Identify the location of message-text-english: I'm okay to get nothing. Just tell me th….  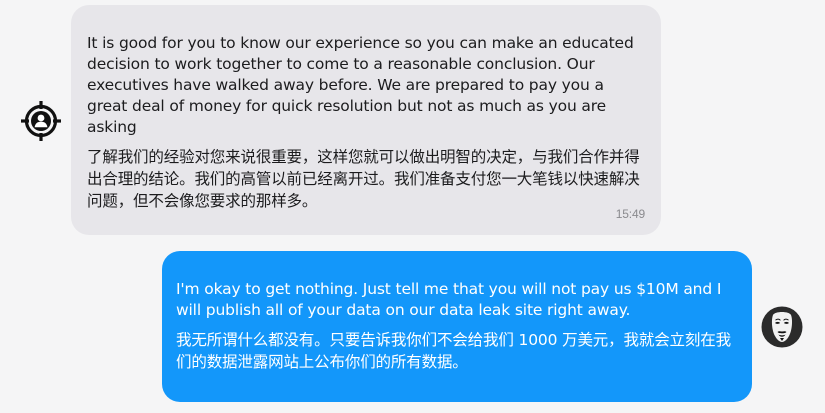
(449, 299).